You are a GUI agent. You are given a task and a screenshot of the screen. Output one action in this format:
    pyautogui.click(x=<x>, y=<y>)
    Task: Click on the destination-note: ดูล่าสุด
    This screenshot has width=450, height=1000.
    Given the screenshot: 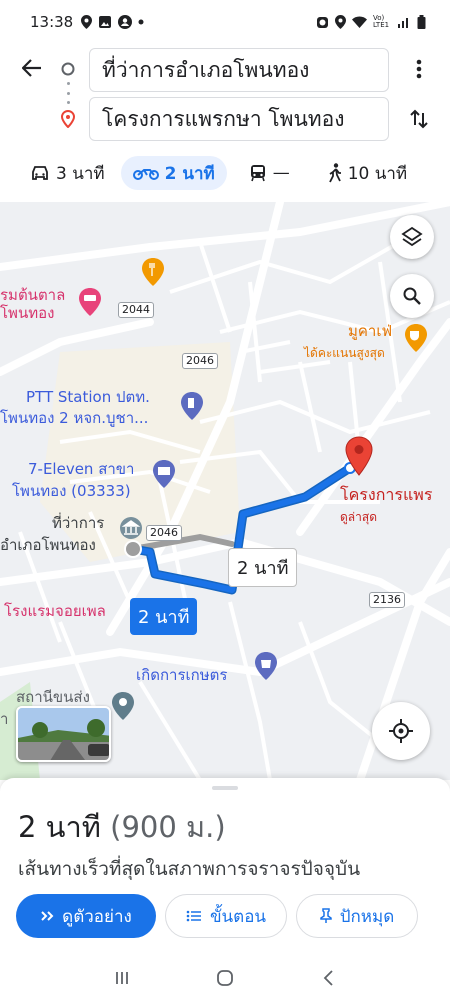 What is the action you would take?
    pyautogui.click(x=359, y=517)
    